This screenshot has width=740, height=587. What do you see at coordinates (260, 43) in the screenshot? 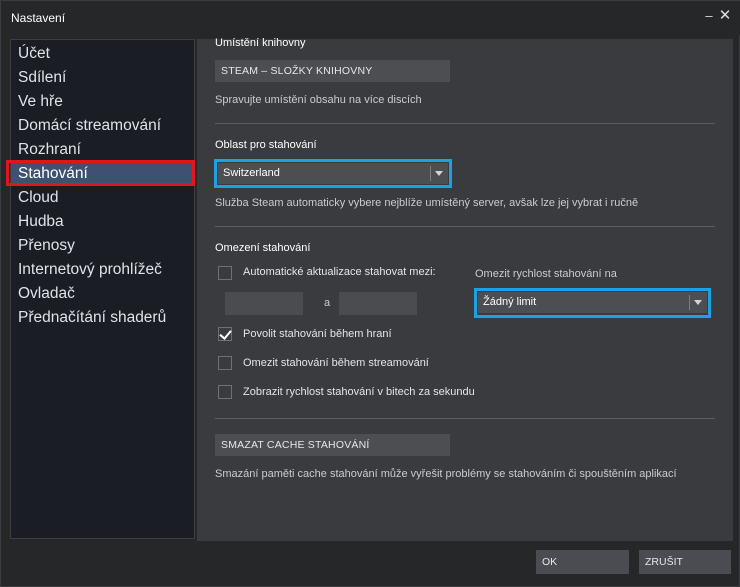
I see `library-section-title: Umístění knihovny` at bounding box center [260, 43].